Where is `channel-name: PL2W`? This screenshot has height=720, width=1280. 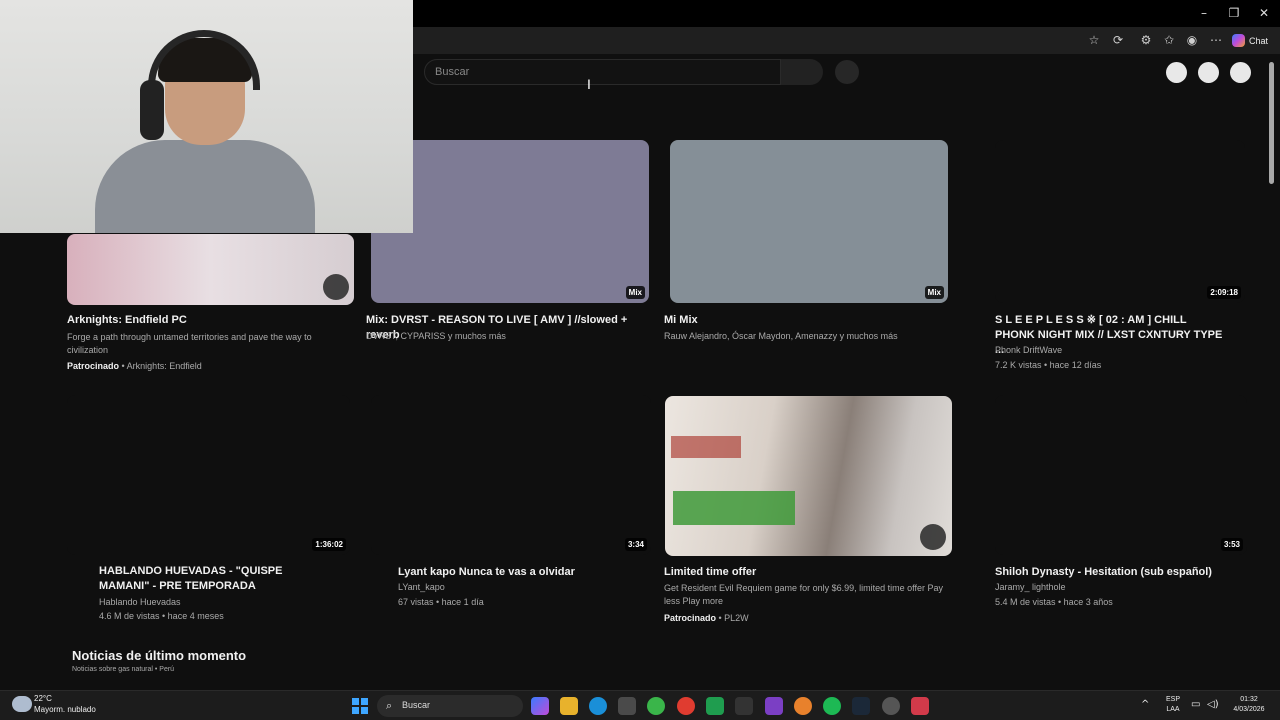
channel-name: PL2W is located at coordinates (736, 618).